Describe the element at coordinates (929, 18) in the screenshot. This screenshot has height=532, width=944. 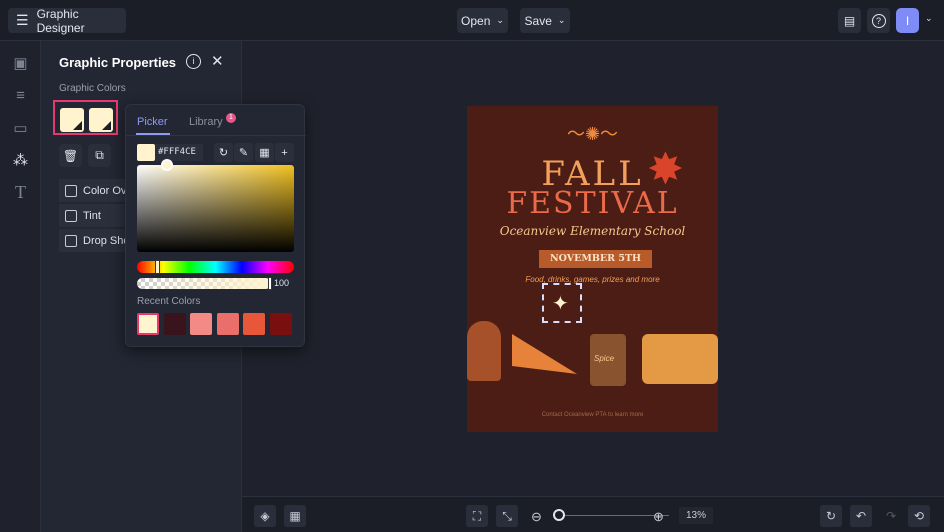
I see `account-chevron-icon: ⌄` at that location.